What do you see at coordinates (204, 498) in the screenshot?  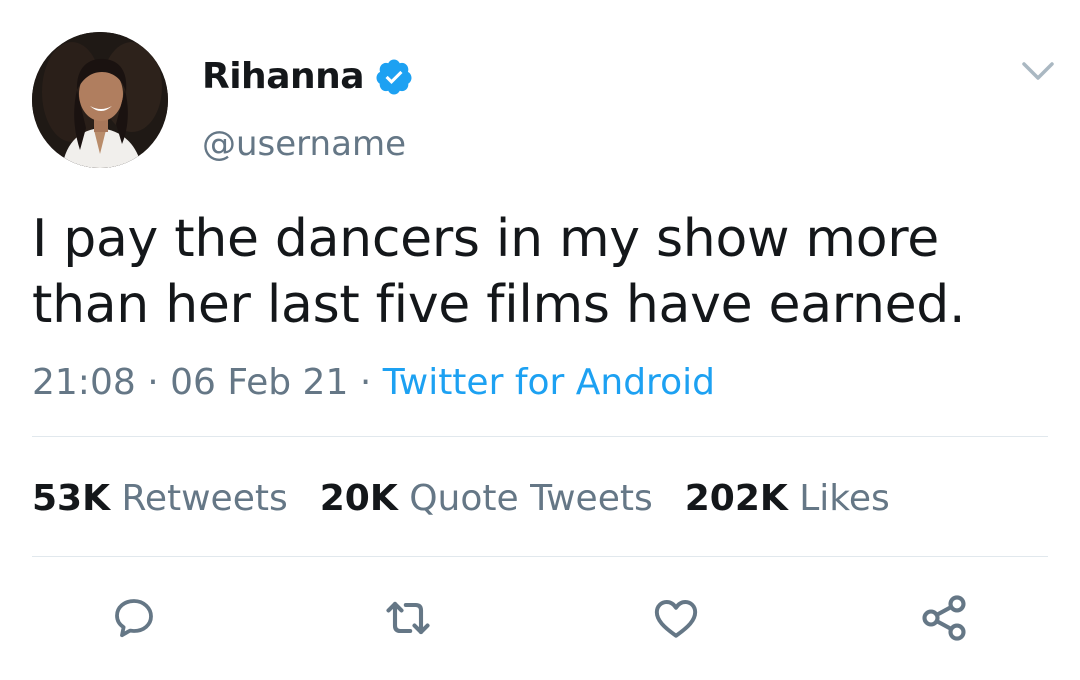 I see `retweets-label: Retweets` at bounding box center [204, 498].